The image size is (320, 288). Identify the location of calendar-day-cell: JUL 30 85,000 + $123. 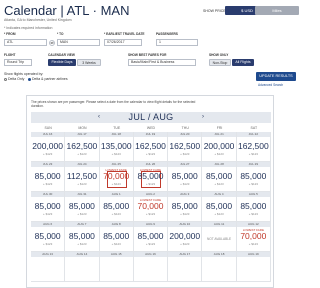
(48, 207).